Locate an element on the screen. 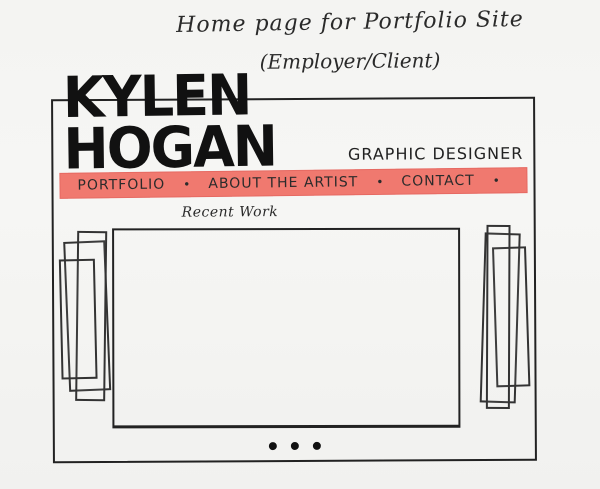  logo-text: KYLEN HOGAN is located at coordinates (169, 121).